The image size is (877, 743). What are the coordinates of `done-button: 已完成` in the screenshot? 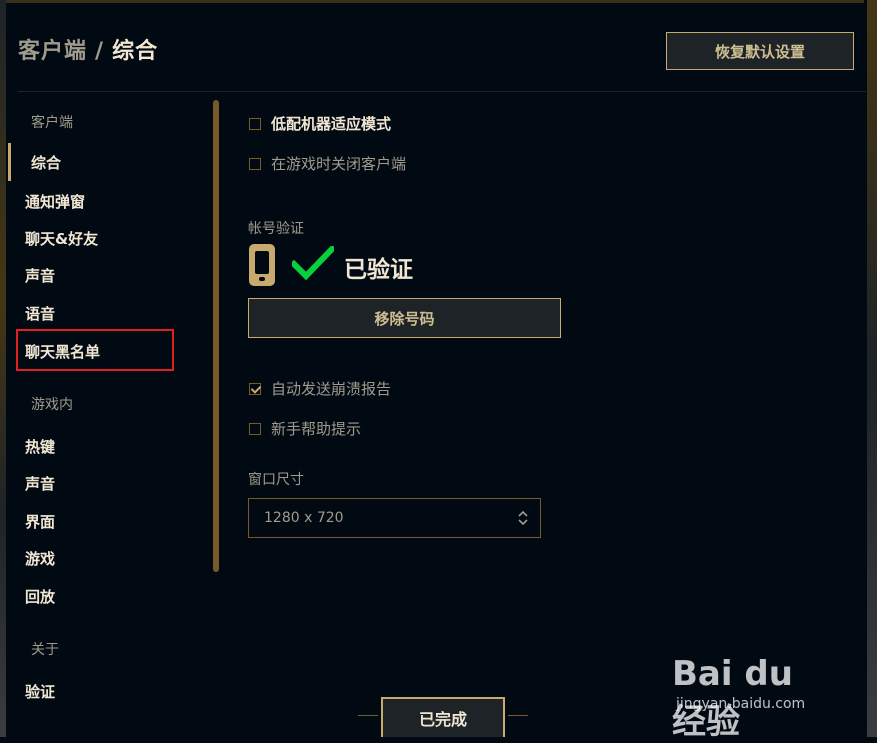 It's located at (443, 717).